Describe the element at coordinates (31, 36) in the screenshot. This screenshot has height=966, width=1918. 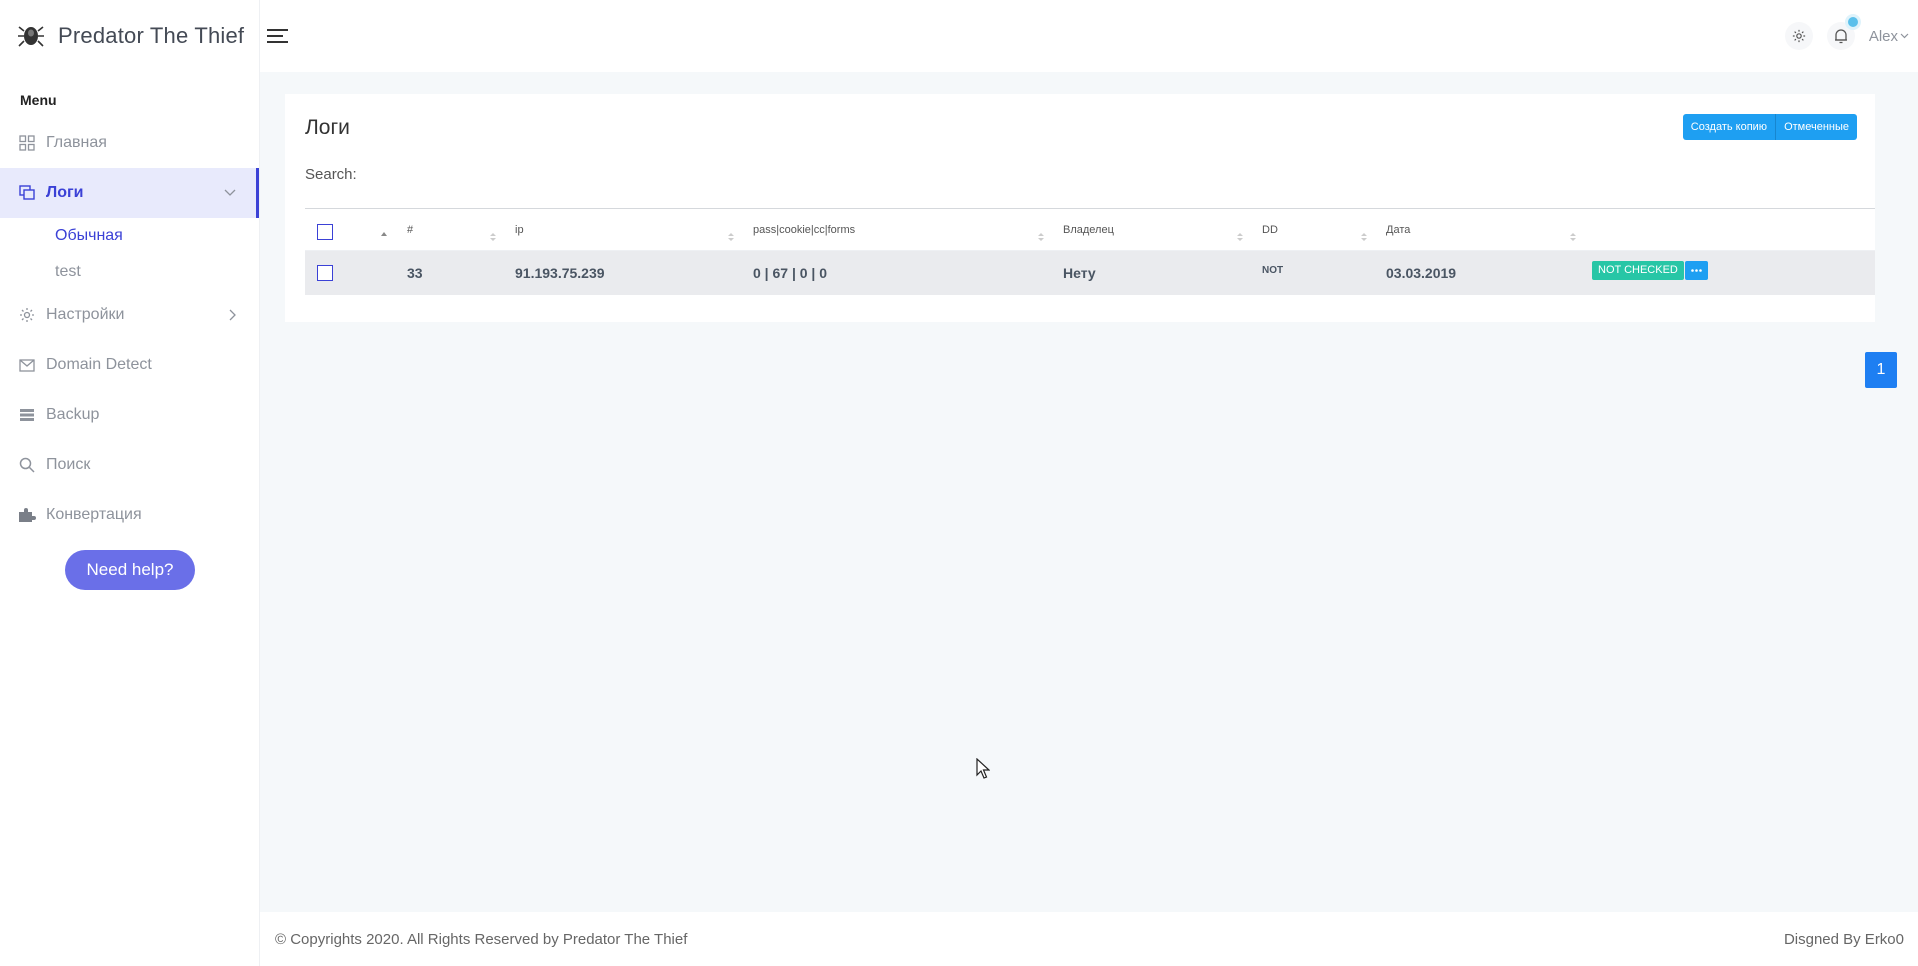
I see `spider-logo-icon` at that location.